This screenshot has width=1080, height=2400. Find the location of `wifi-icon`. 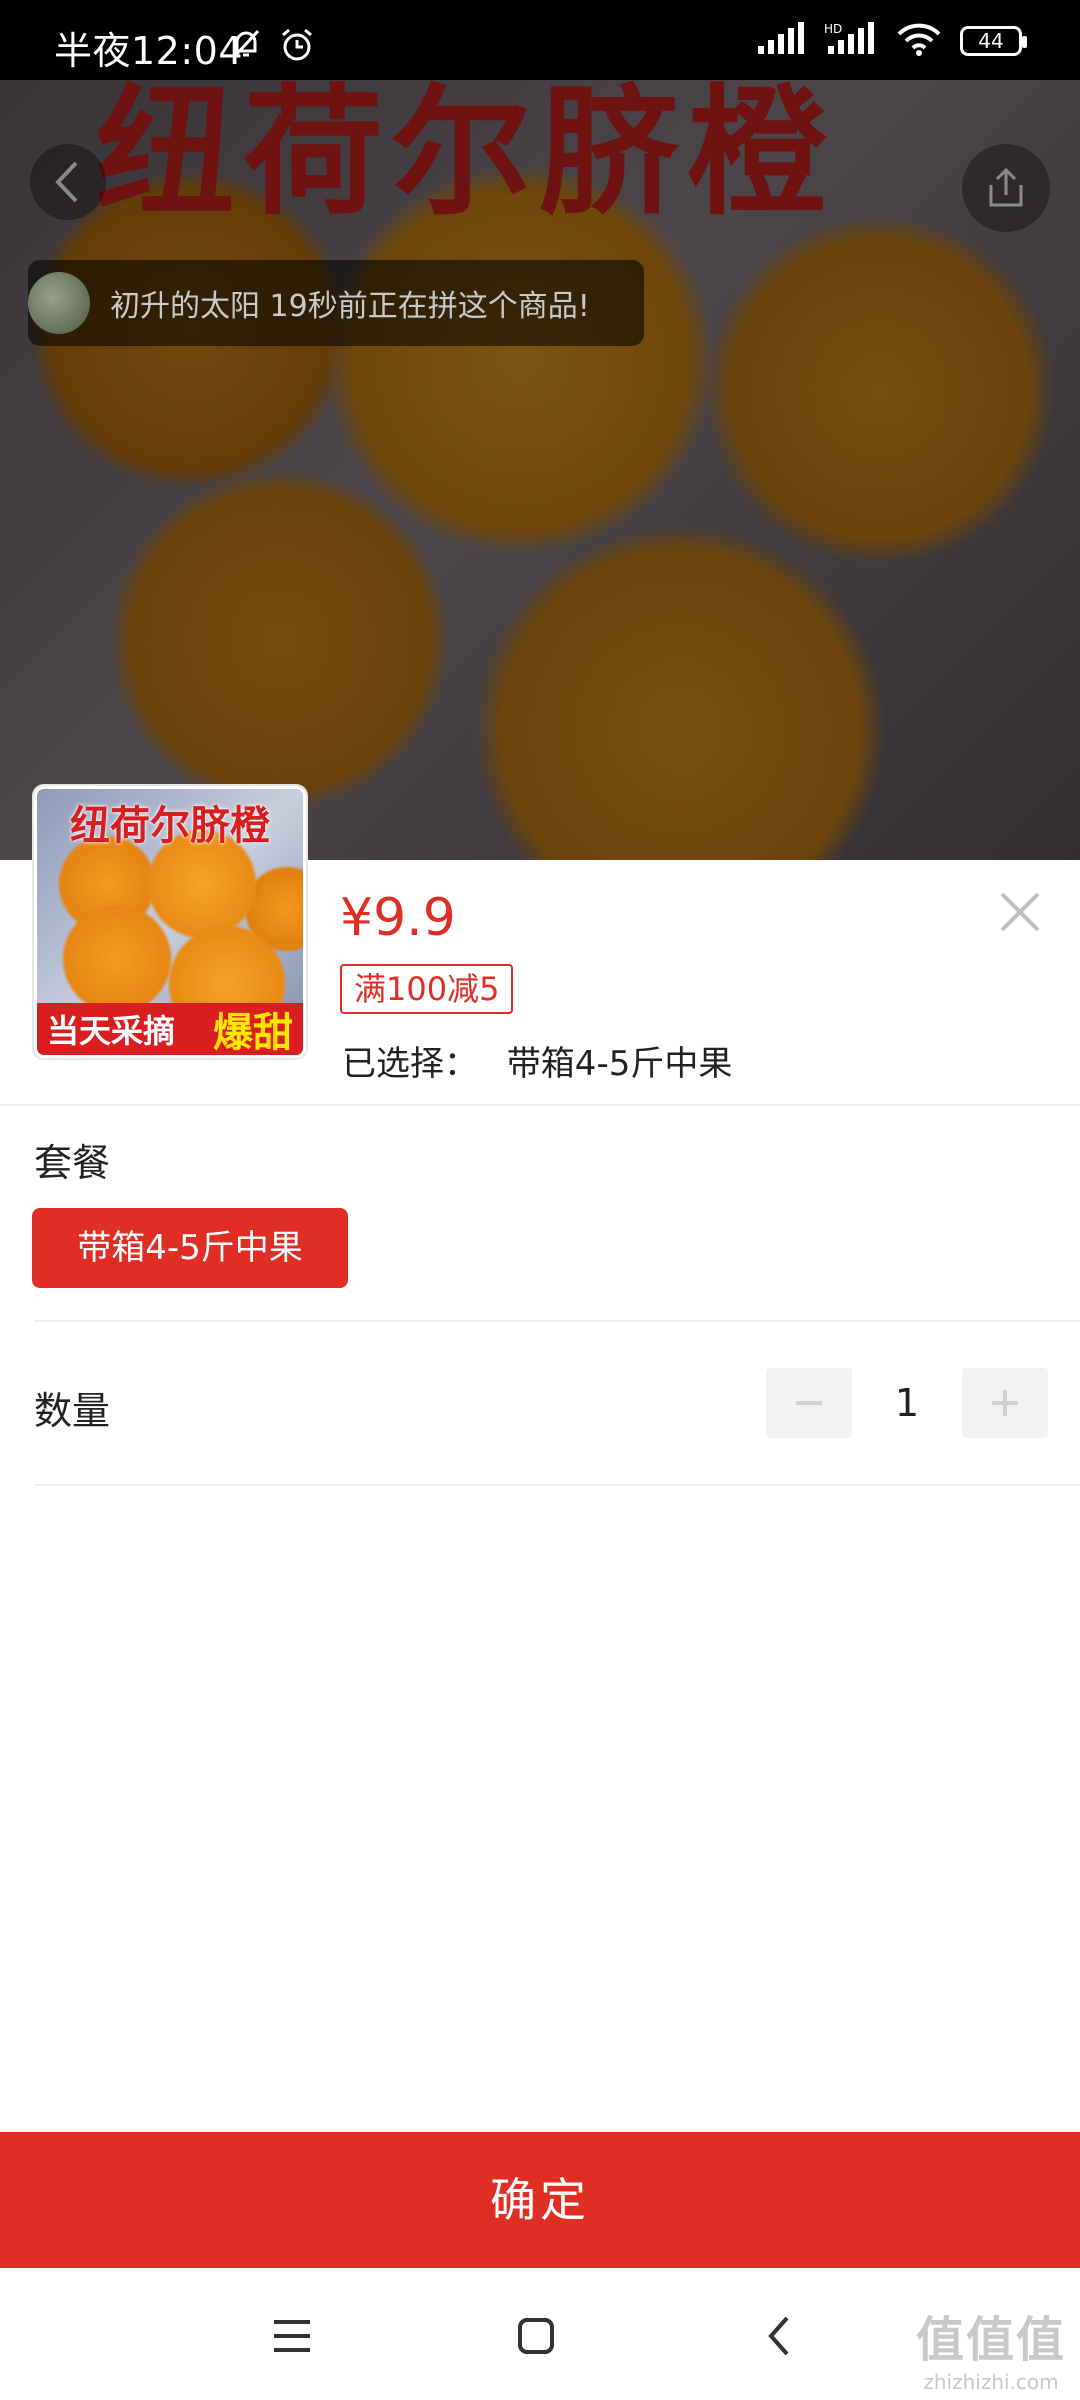

wifi-icon is located at coordinates (919, 41).